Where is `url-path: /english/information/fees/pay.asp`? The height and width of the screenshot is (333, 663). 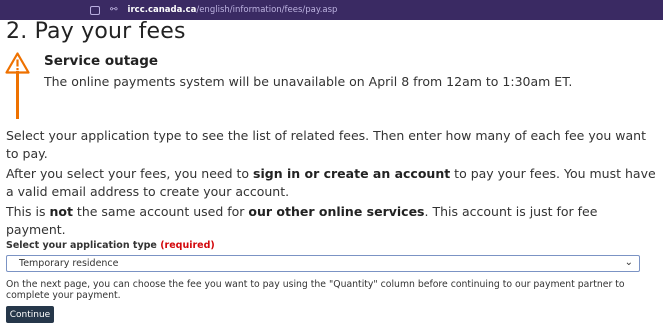 url-path: /english/information/fees/pay.asp is located at coordinates (267, 10).